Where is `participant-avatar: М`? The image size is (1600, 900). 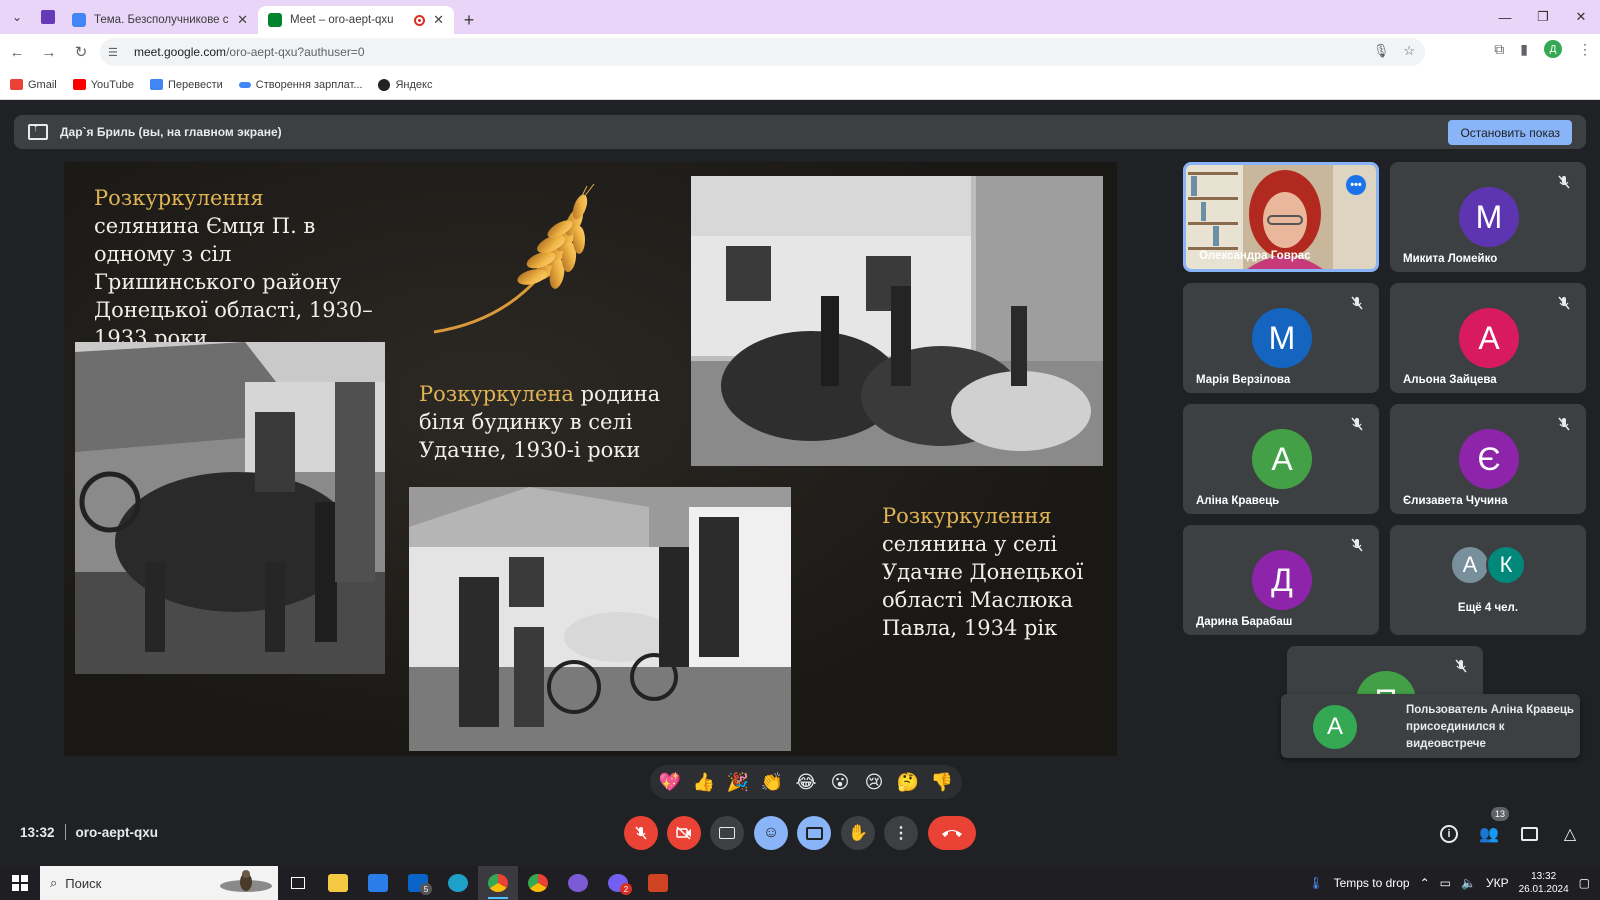
participant-avatar: М is located at coordinates (1282, 338).